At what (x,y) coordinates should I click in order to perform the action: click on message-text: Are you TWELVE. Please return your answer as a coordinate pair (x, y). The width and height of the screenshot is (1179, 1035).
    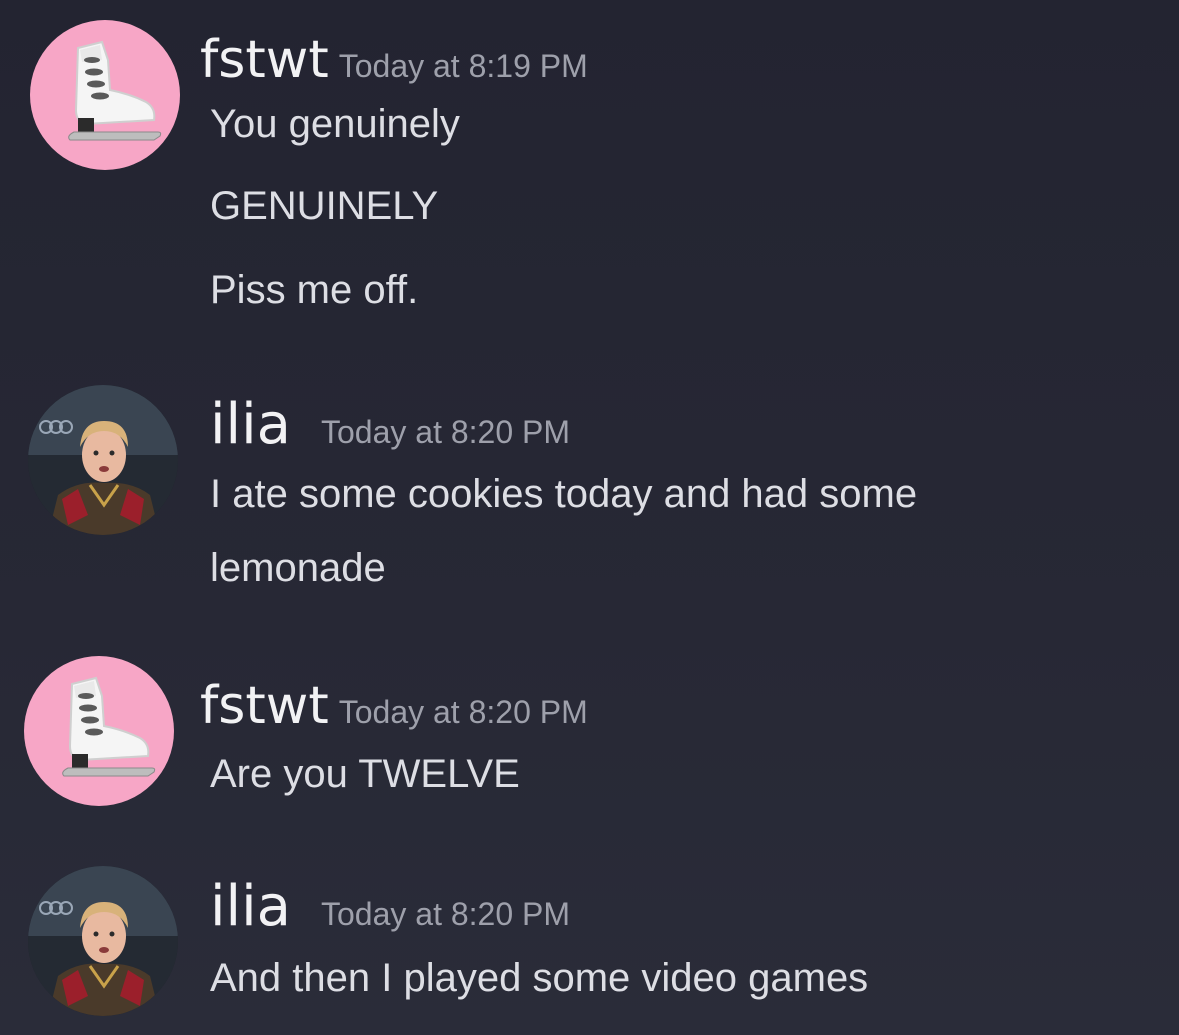
    Looking at the image, I should click on (365, 774).